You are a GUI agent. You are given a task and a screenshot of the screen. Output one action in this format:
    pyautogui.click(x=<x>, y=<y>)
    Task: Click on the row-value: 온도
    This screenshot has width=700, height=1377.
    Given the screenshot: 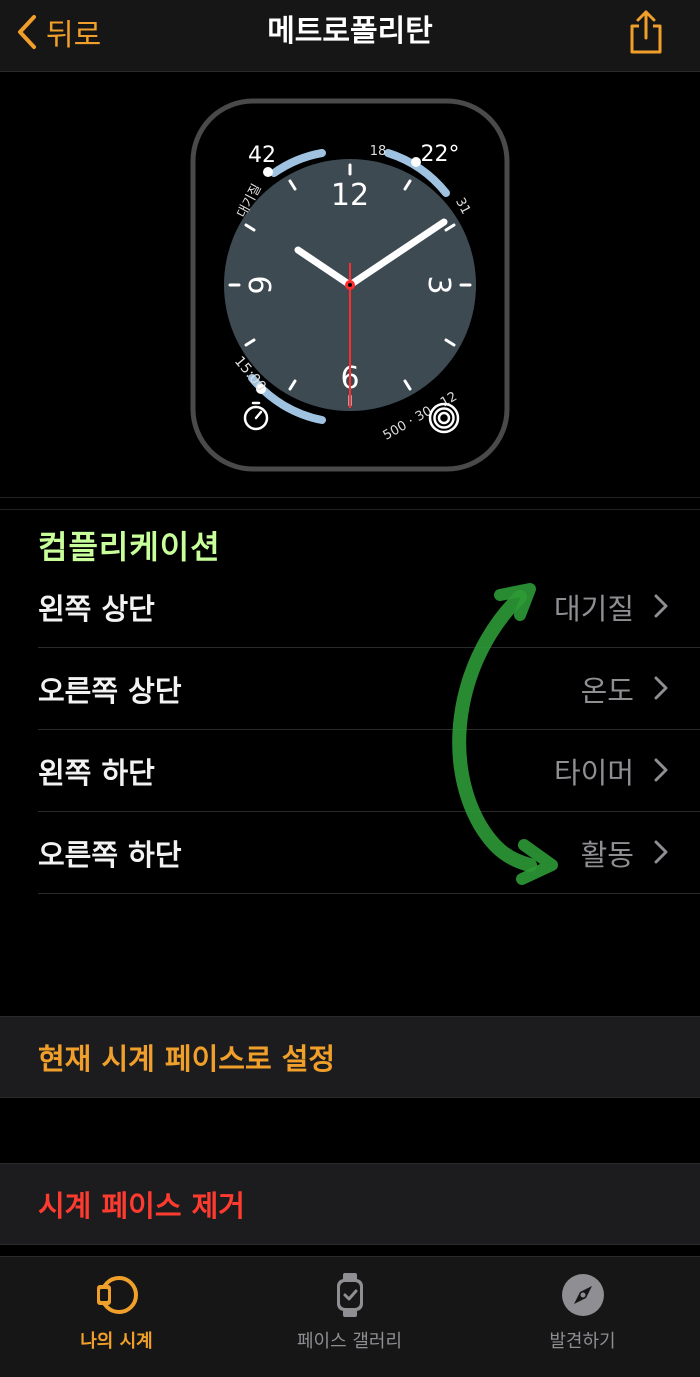 What is the action you would take?
    pyautogui.click(x=607, y=691)
    